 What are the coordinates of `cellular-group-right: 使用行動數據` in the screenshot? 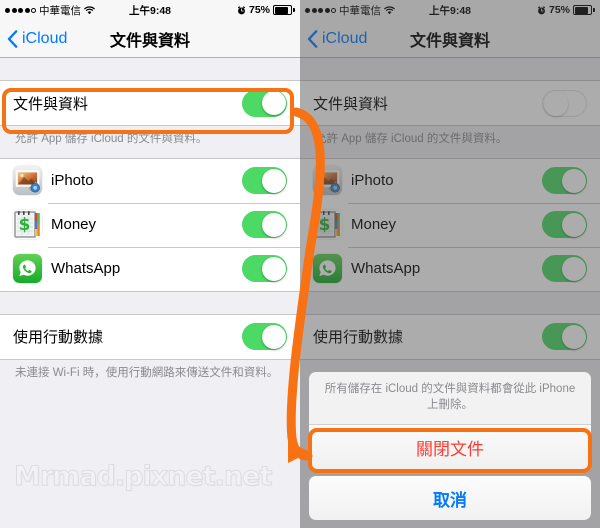 It's located at (450, 336).